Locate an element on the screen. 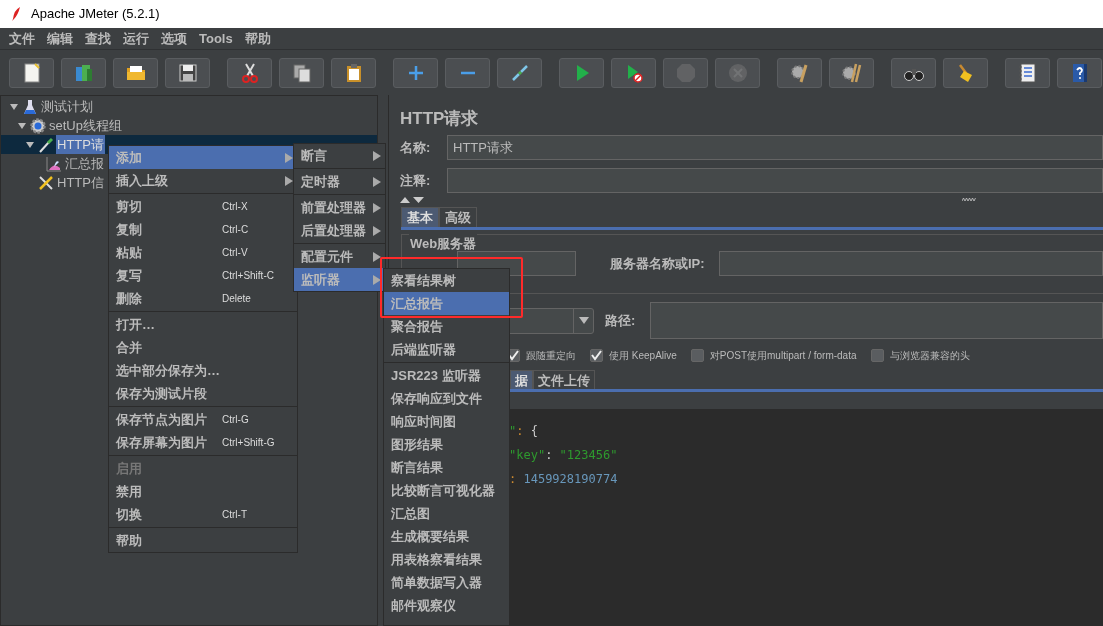 The image size is (1103, 626). shortcut-text: Ctrl-C is located at coordinates (235, 230).